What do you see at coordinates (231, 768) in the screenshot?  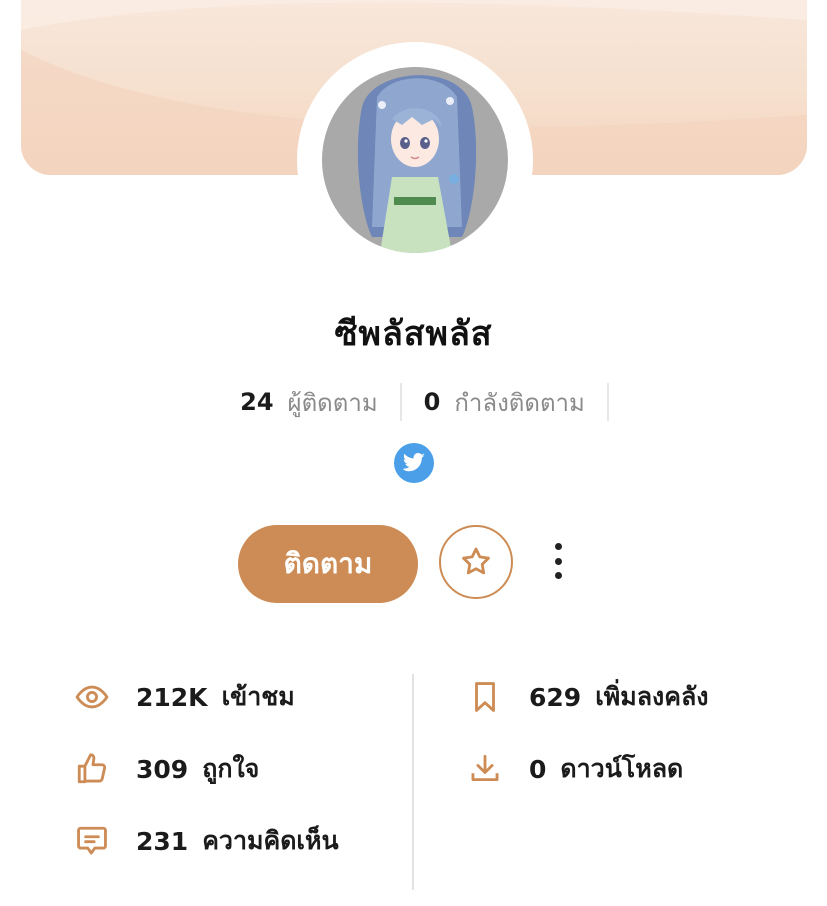 I see `likes-label: ถูกใจ` at bounding box center [231, 768].